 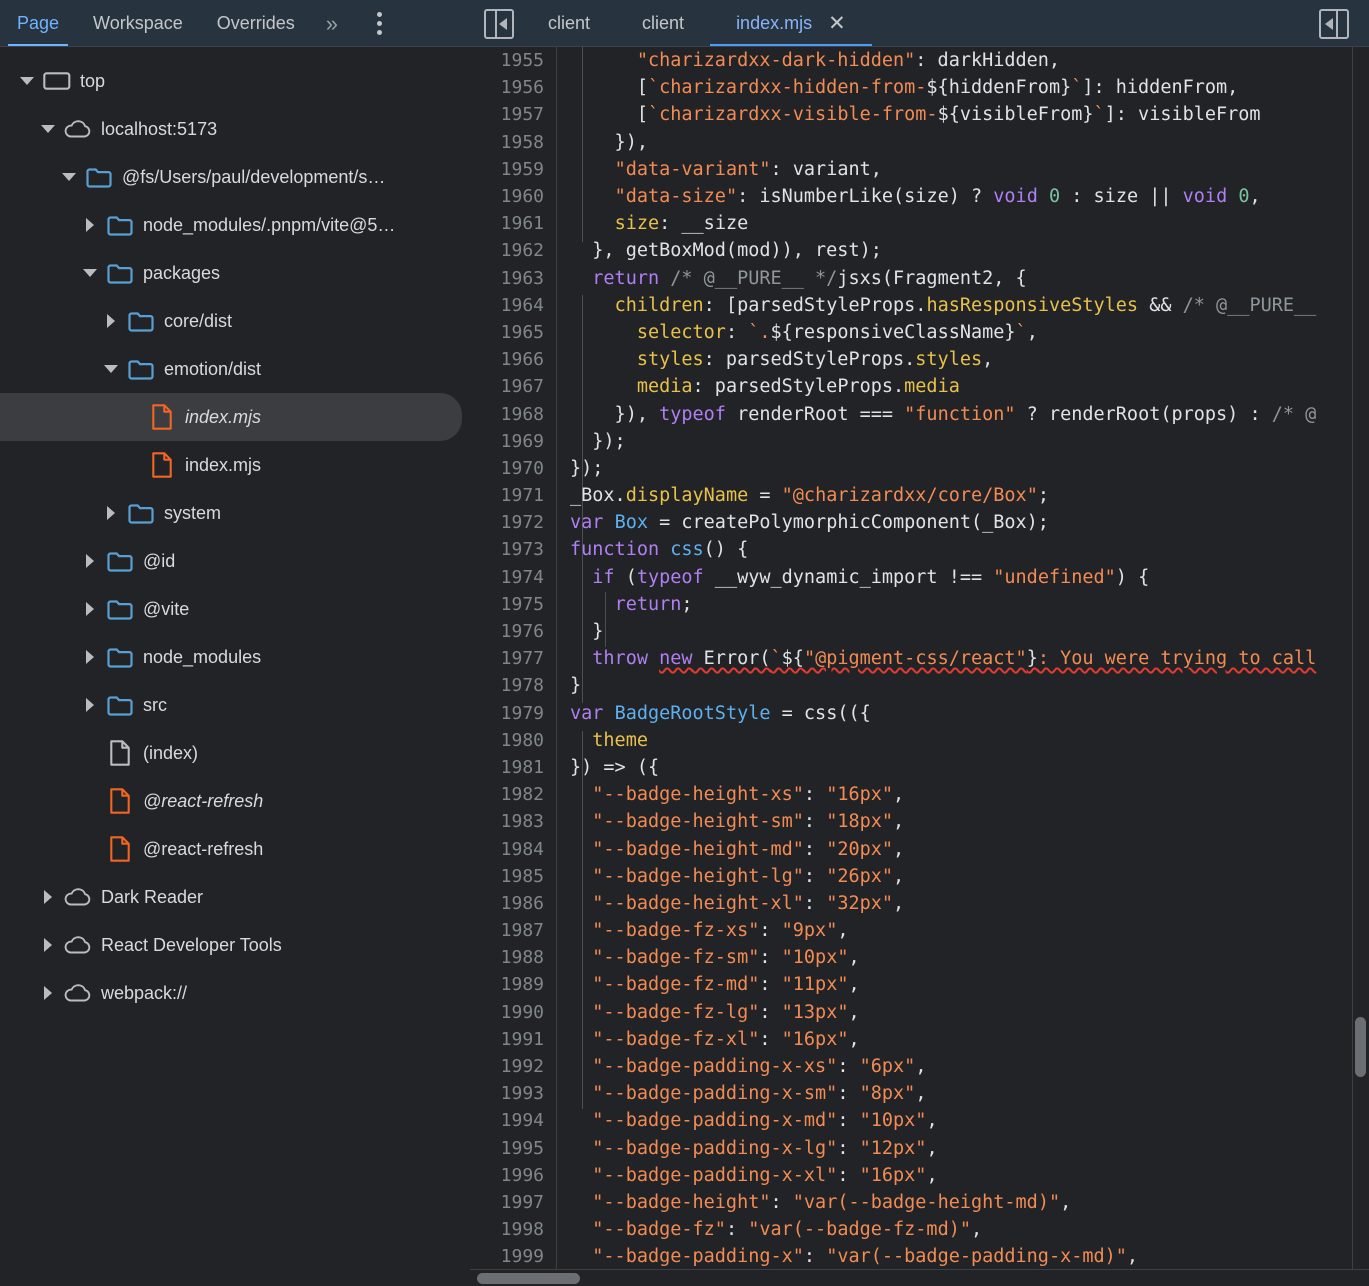 I want to click on line-number: 1966, so click(x=507, y=359).